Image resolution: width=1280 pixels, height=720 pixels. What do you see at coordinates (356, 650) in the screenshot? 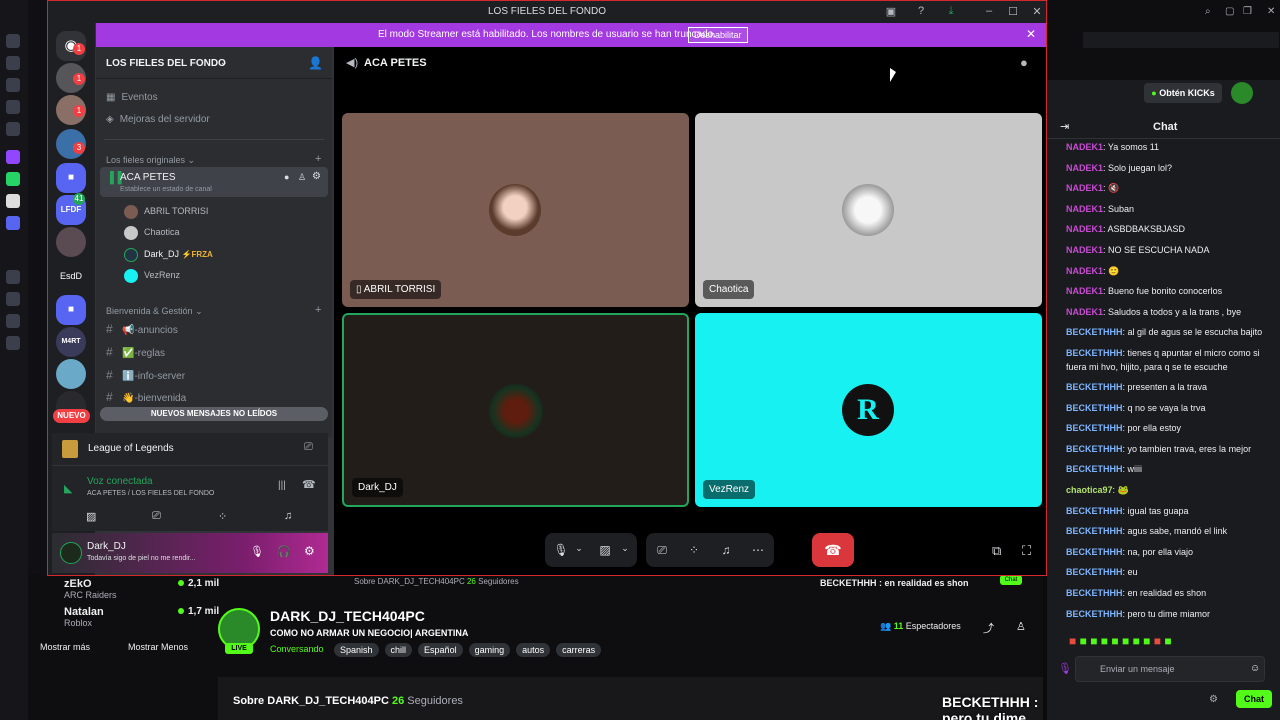
I see `tag: Spanish` at bounding box center [356, 650].